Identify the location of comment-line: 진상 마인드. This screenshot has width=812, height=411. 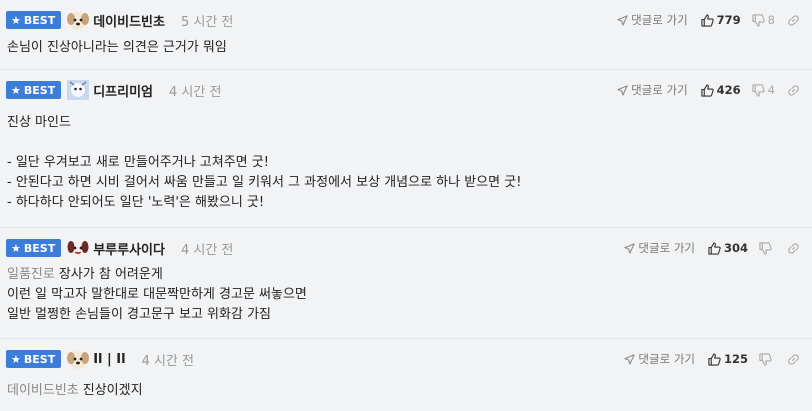
(39, 122).